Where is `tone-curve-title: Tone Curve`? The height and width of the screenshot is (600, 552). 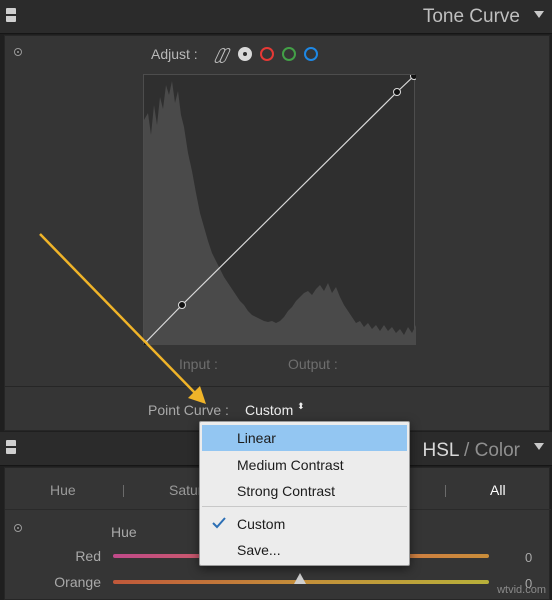
tone-curve-title: Tone Curve is located at coordinates (471, 16).